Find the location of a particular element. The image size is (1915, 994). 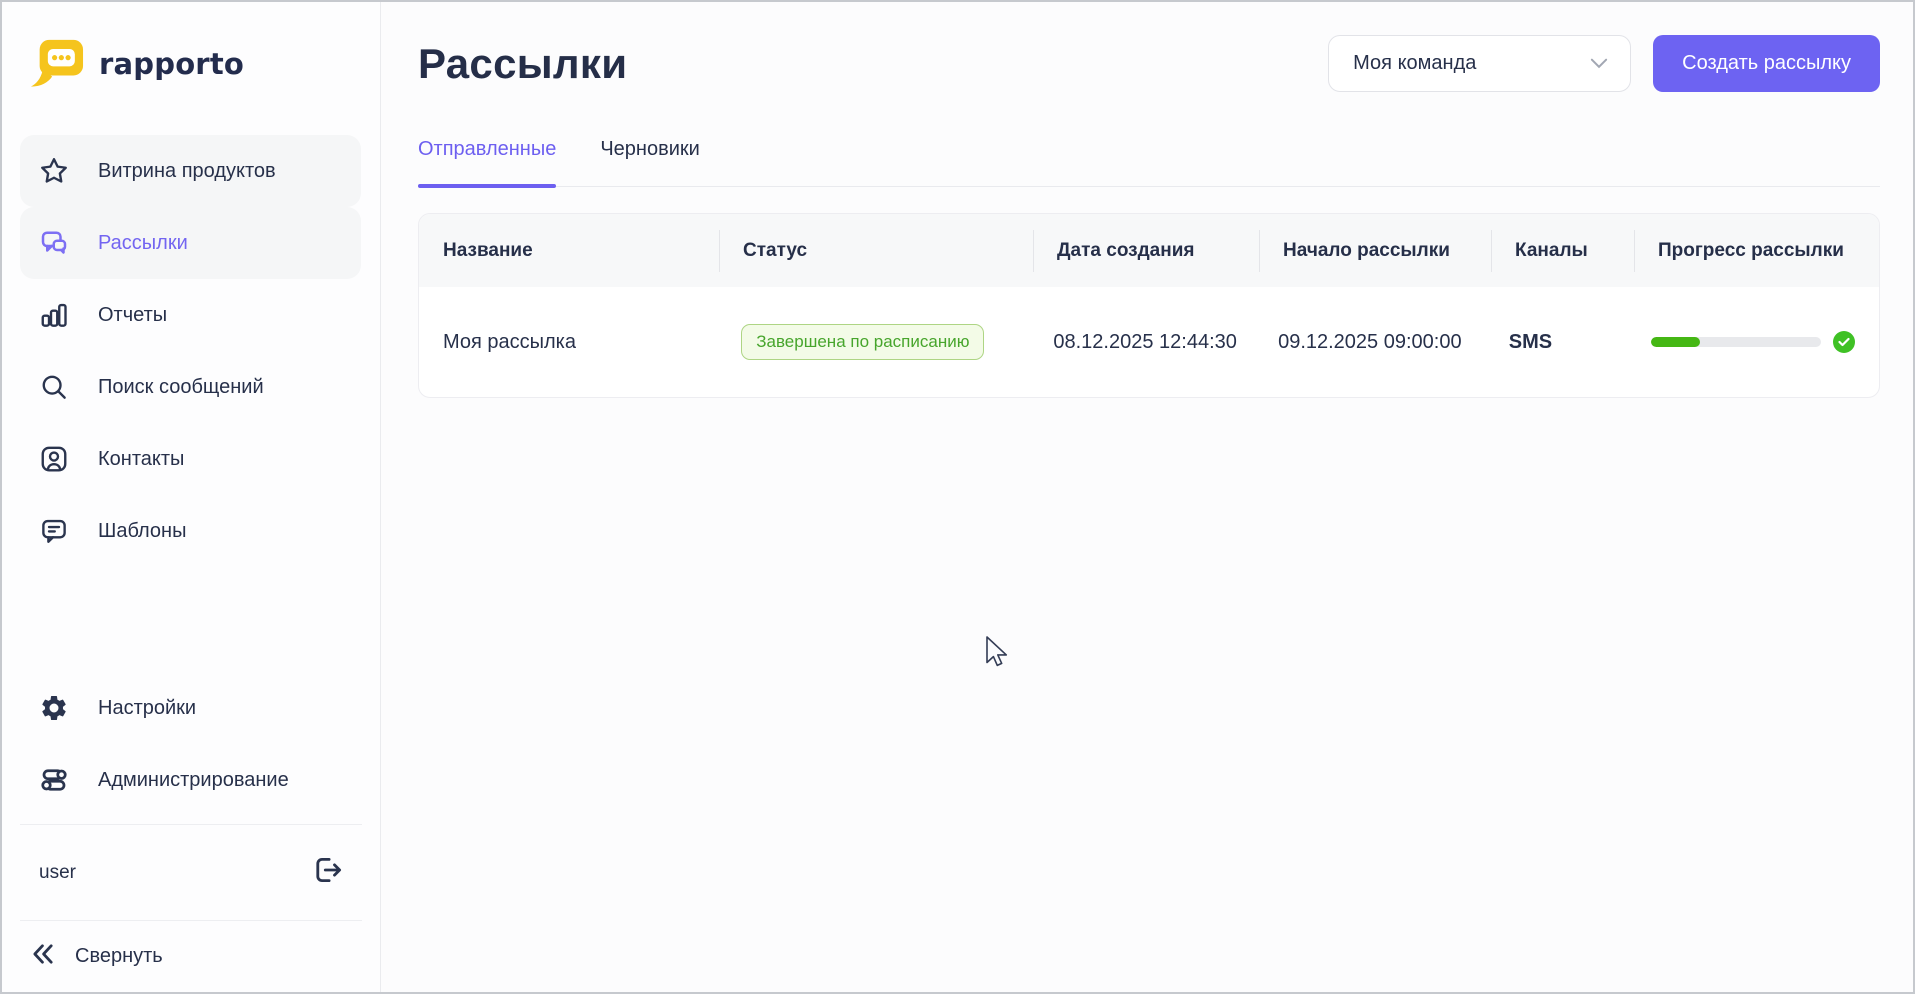

sidebar-item-message-search: Поиск сообщений is located at coordinates (190, 387).